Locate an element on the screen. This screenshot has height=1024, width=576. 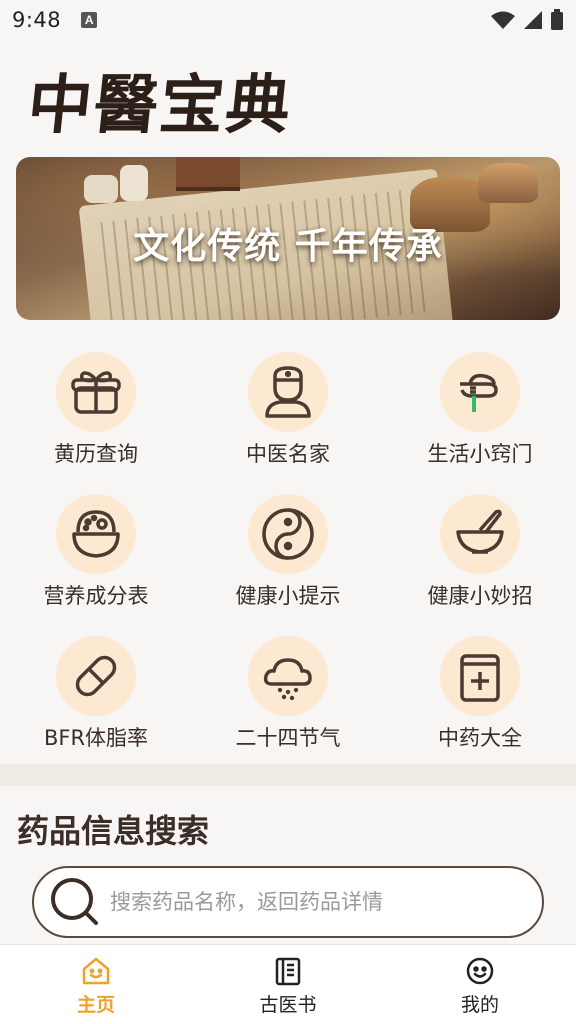
status-bar: 9:48 A is located at coordinates (288, 20).